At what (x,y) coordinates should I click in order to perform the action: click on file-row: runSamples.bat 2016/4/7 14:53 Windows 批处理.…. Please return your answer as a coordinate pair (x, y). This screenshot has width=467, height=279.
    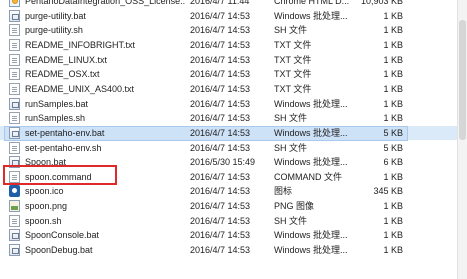
    Looking at the image, I should click on (233, 104).